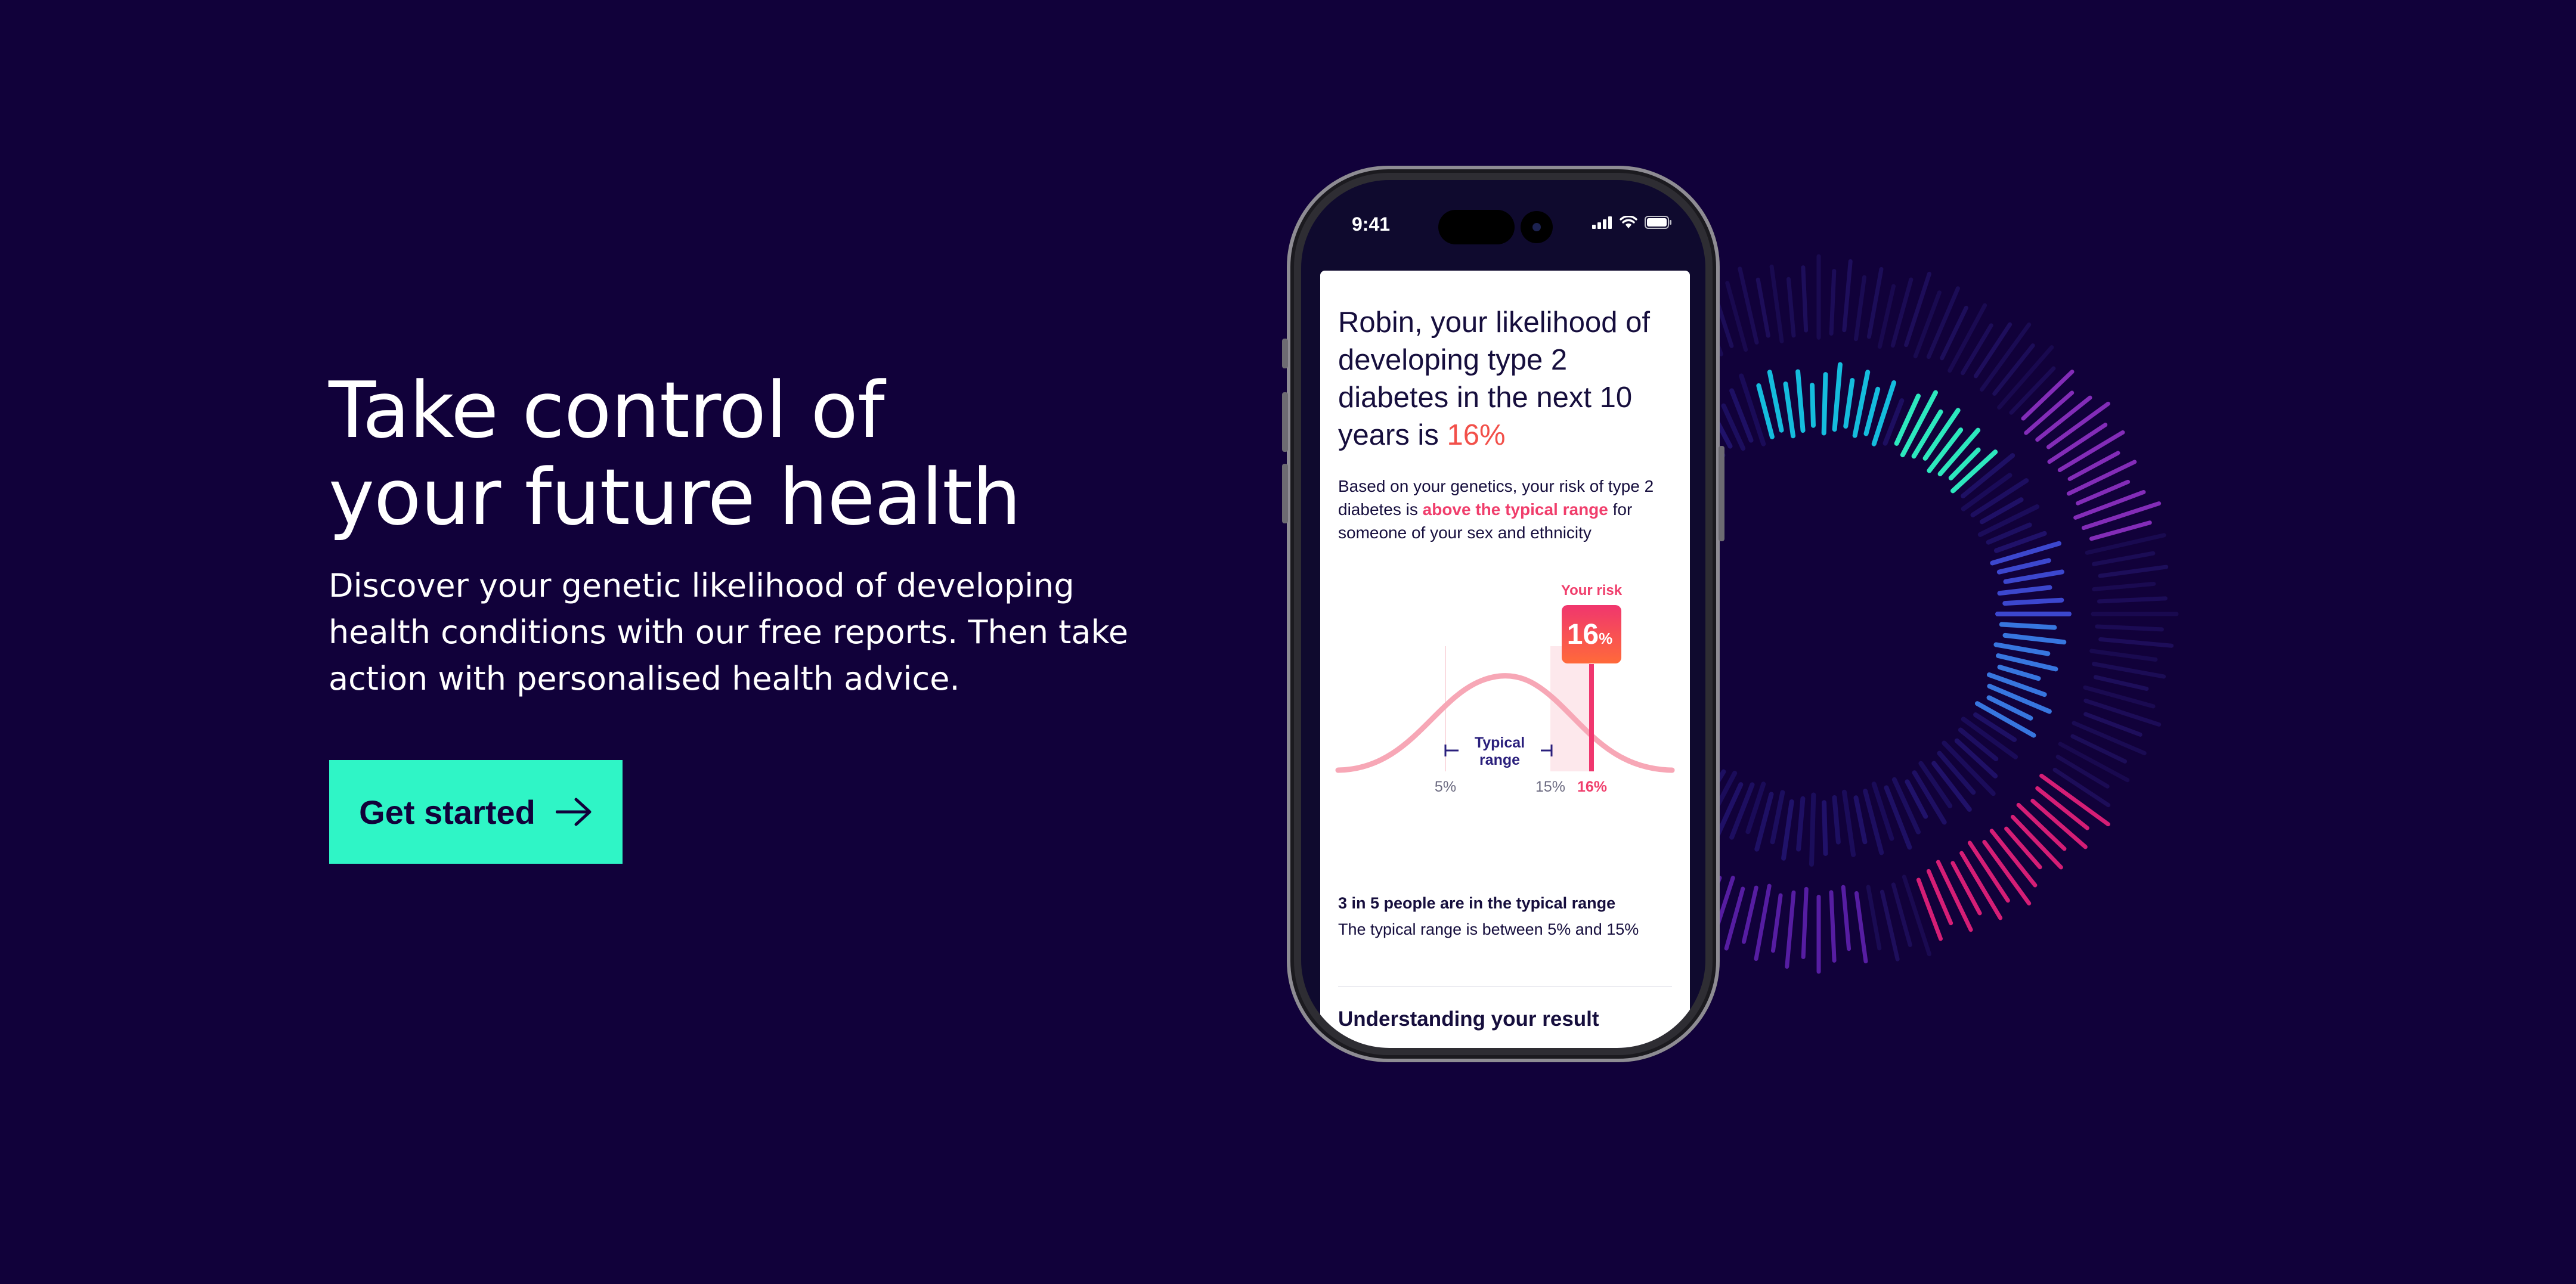 Image resolution: width=2576 pixels, height=1284 pixels. I want to click on user-risk-badge-unit: %, so click(1605, 638).